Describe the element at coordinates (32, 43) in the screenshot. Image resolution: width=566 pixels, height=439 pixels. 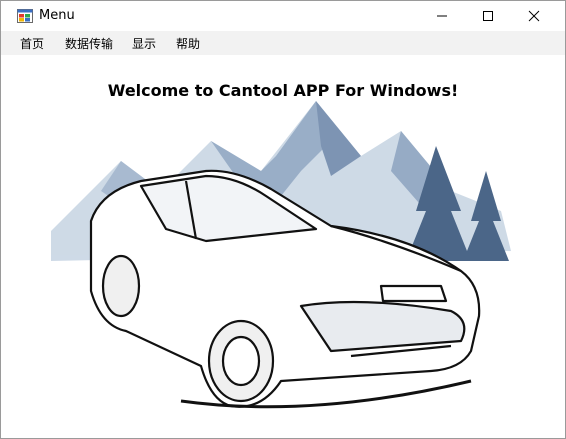
I see `menu-item-home: 首页` at that location.